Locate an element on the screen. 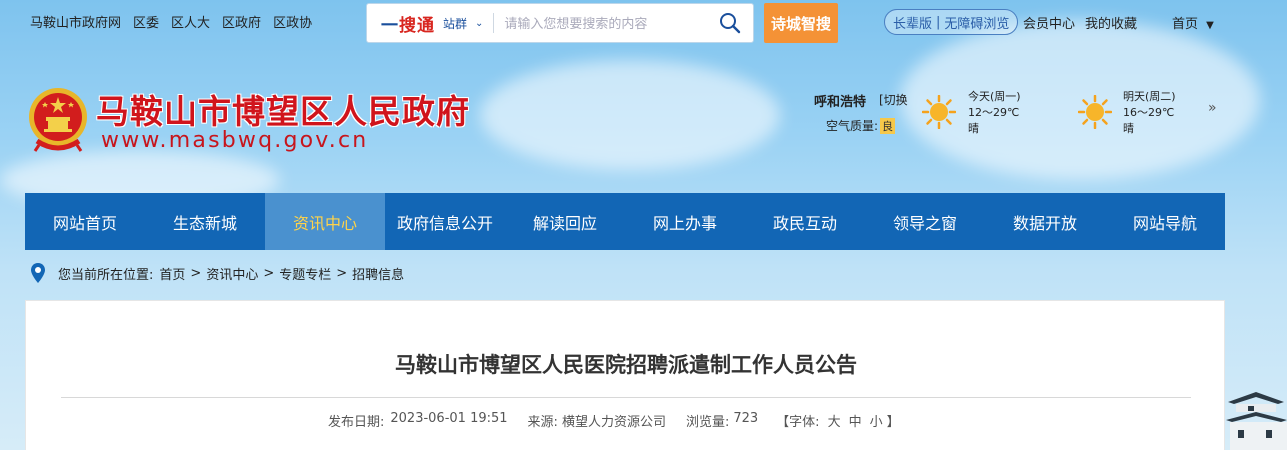 This screenshot has height=450, width=1287. views-count: 723 is located at coordinates (746, 418).